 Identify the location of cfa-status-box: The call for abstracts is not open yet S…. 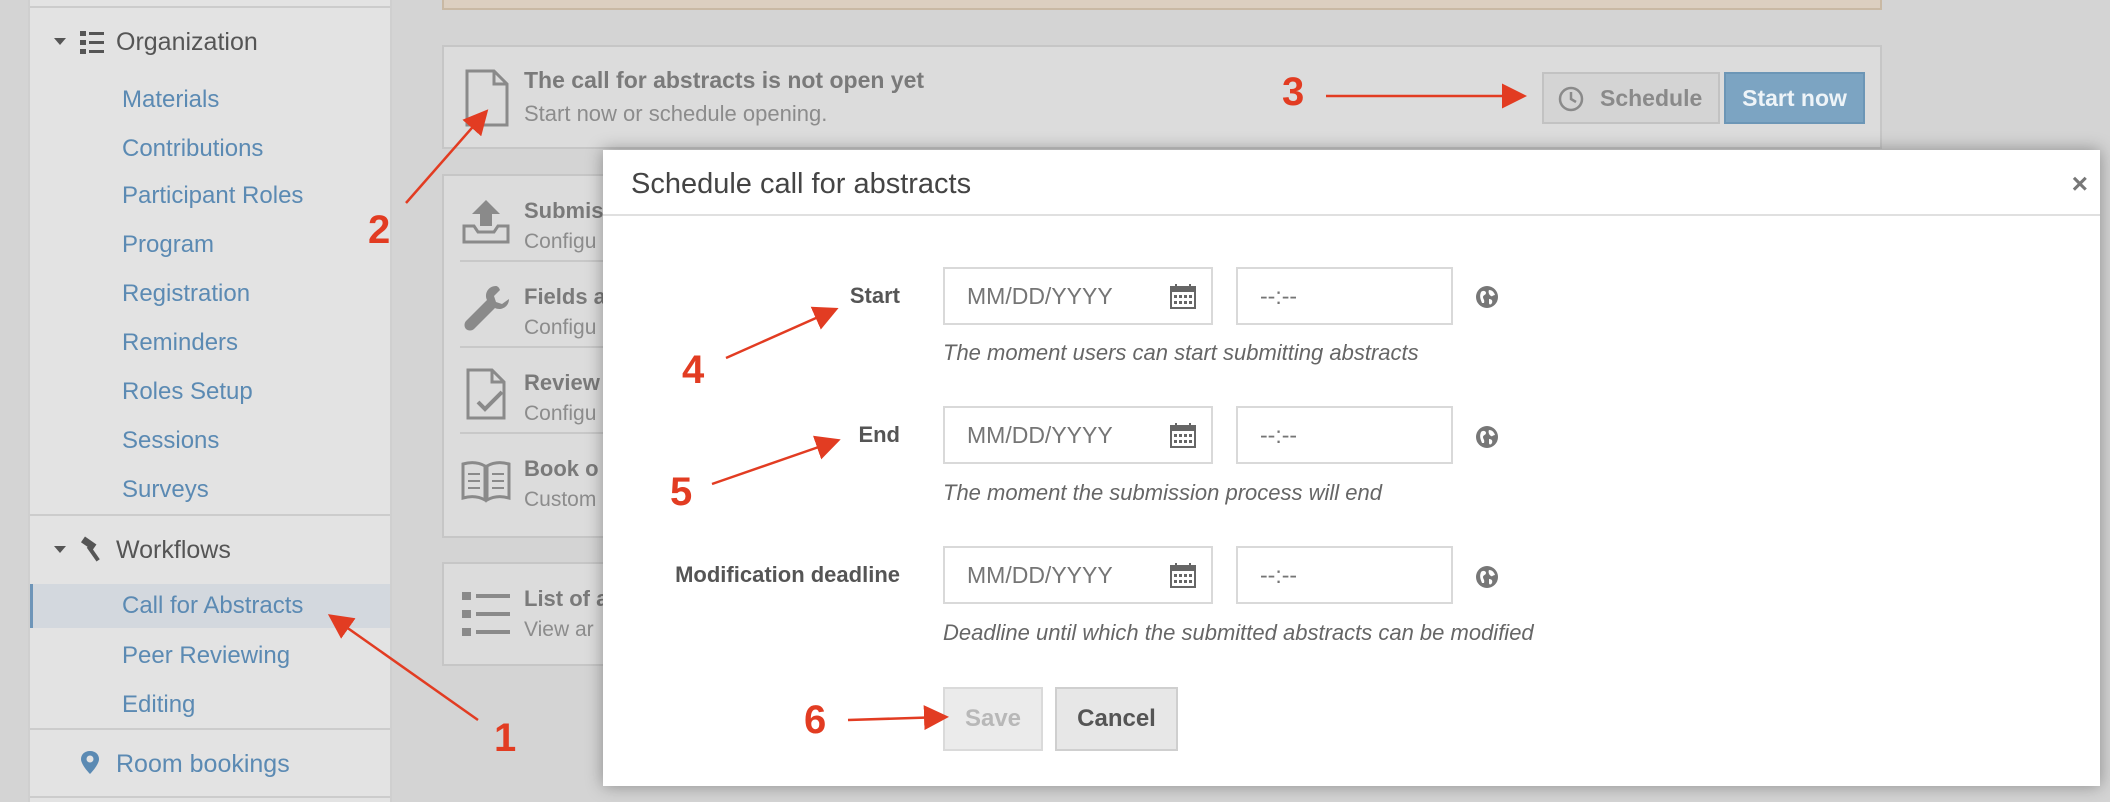
(1162, 97).